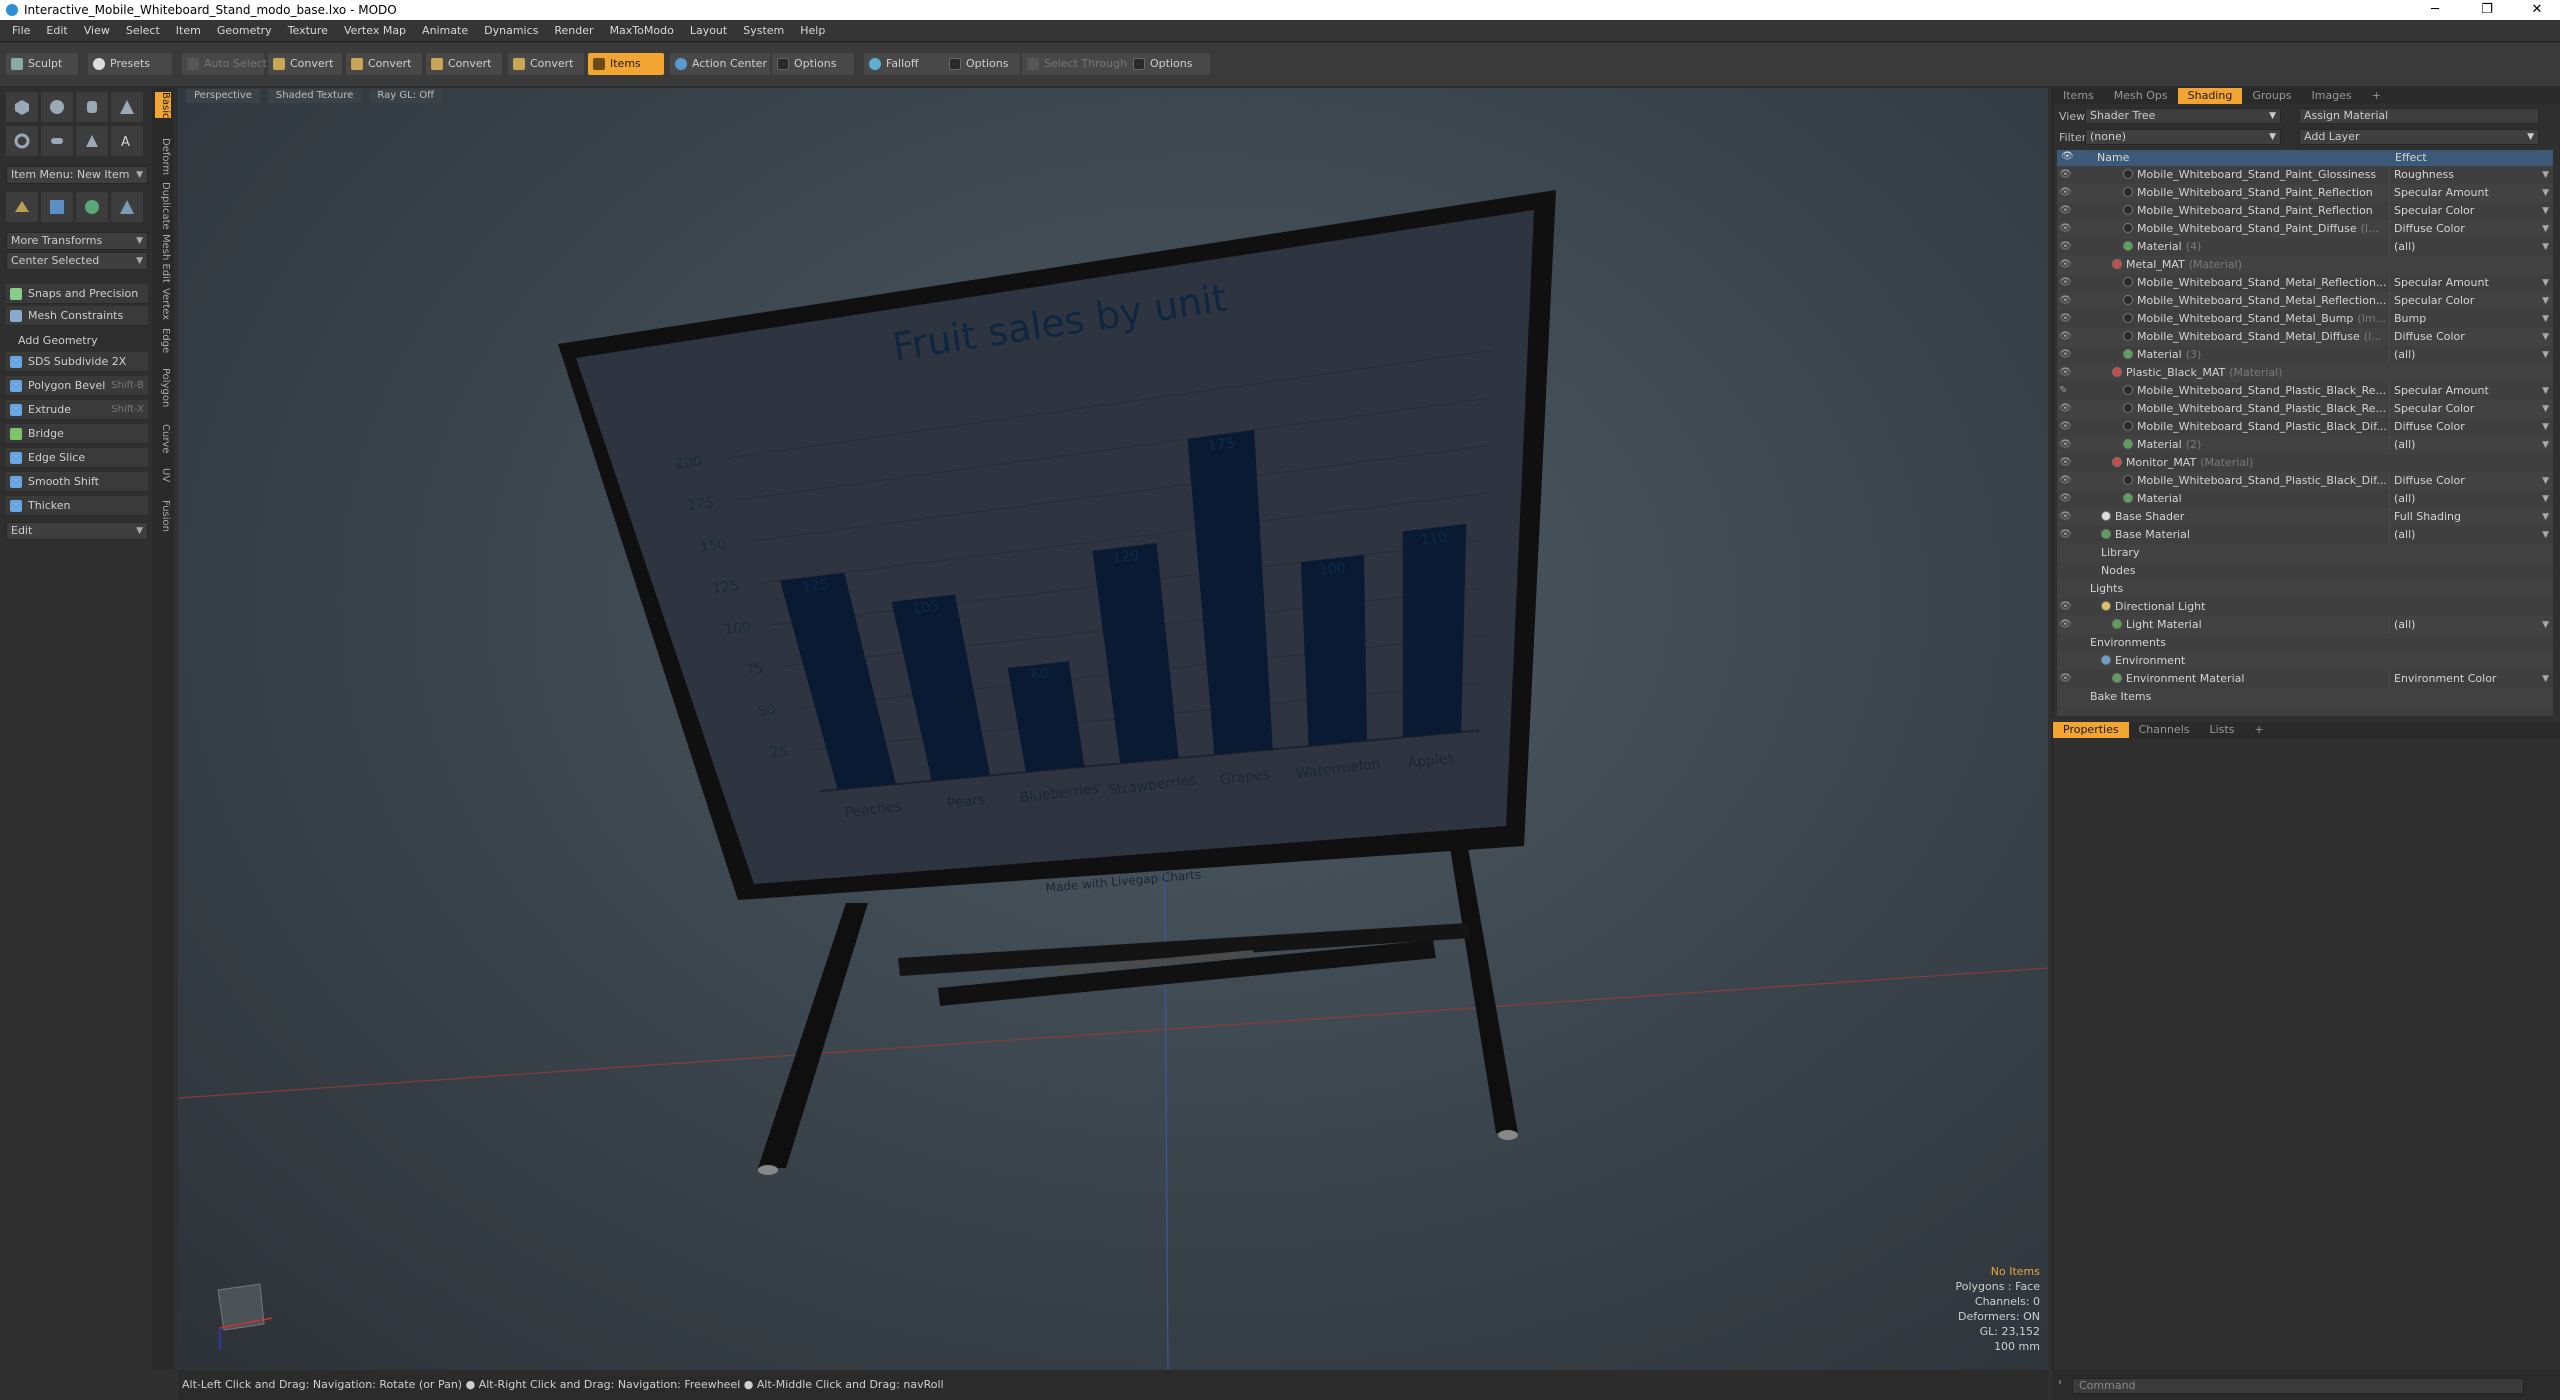 This screenshot has width=2560, height=1400. What do you see at coordinates (127, 141) in the screenshot?
I see `text-tool-button: A` at bounding box center [127, 141].